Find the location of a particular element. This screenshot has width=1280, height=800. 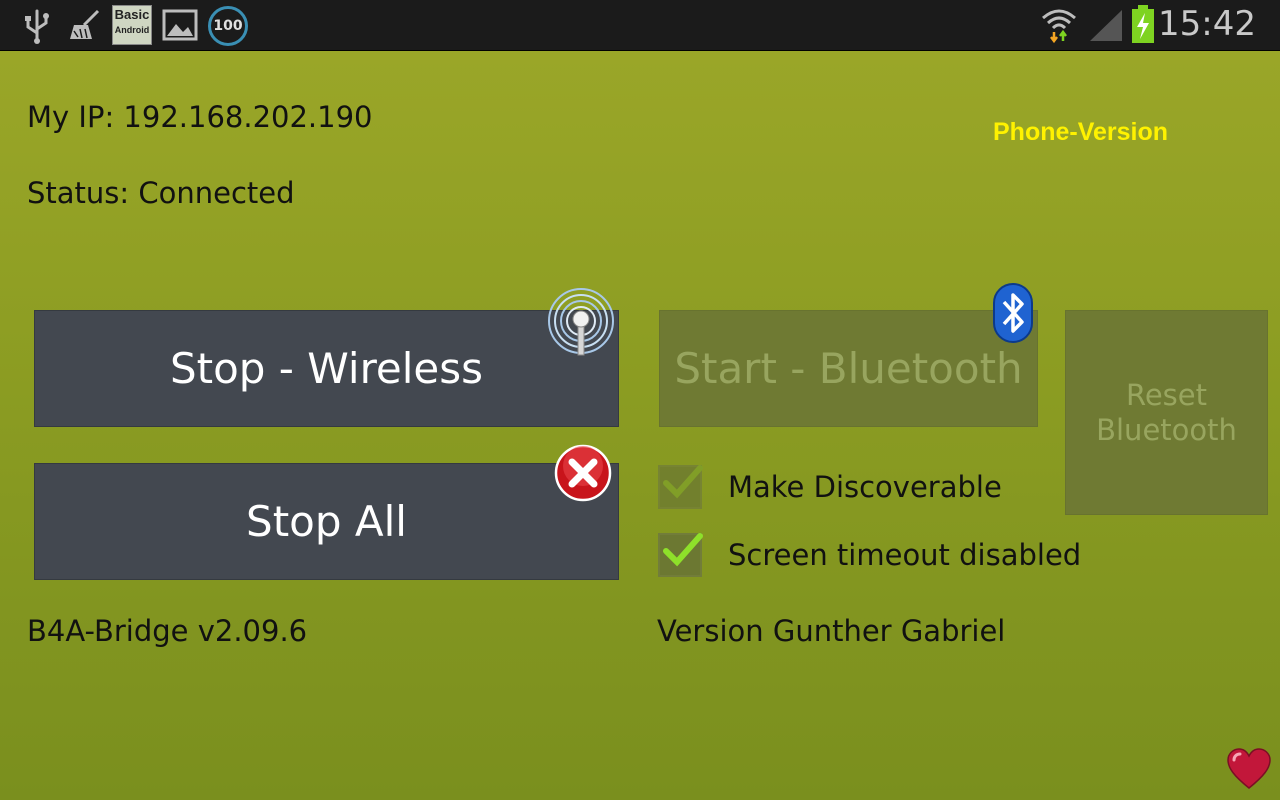

basic4android-label-top: Basic is located at coordinates (132, 14).